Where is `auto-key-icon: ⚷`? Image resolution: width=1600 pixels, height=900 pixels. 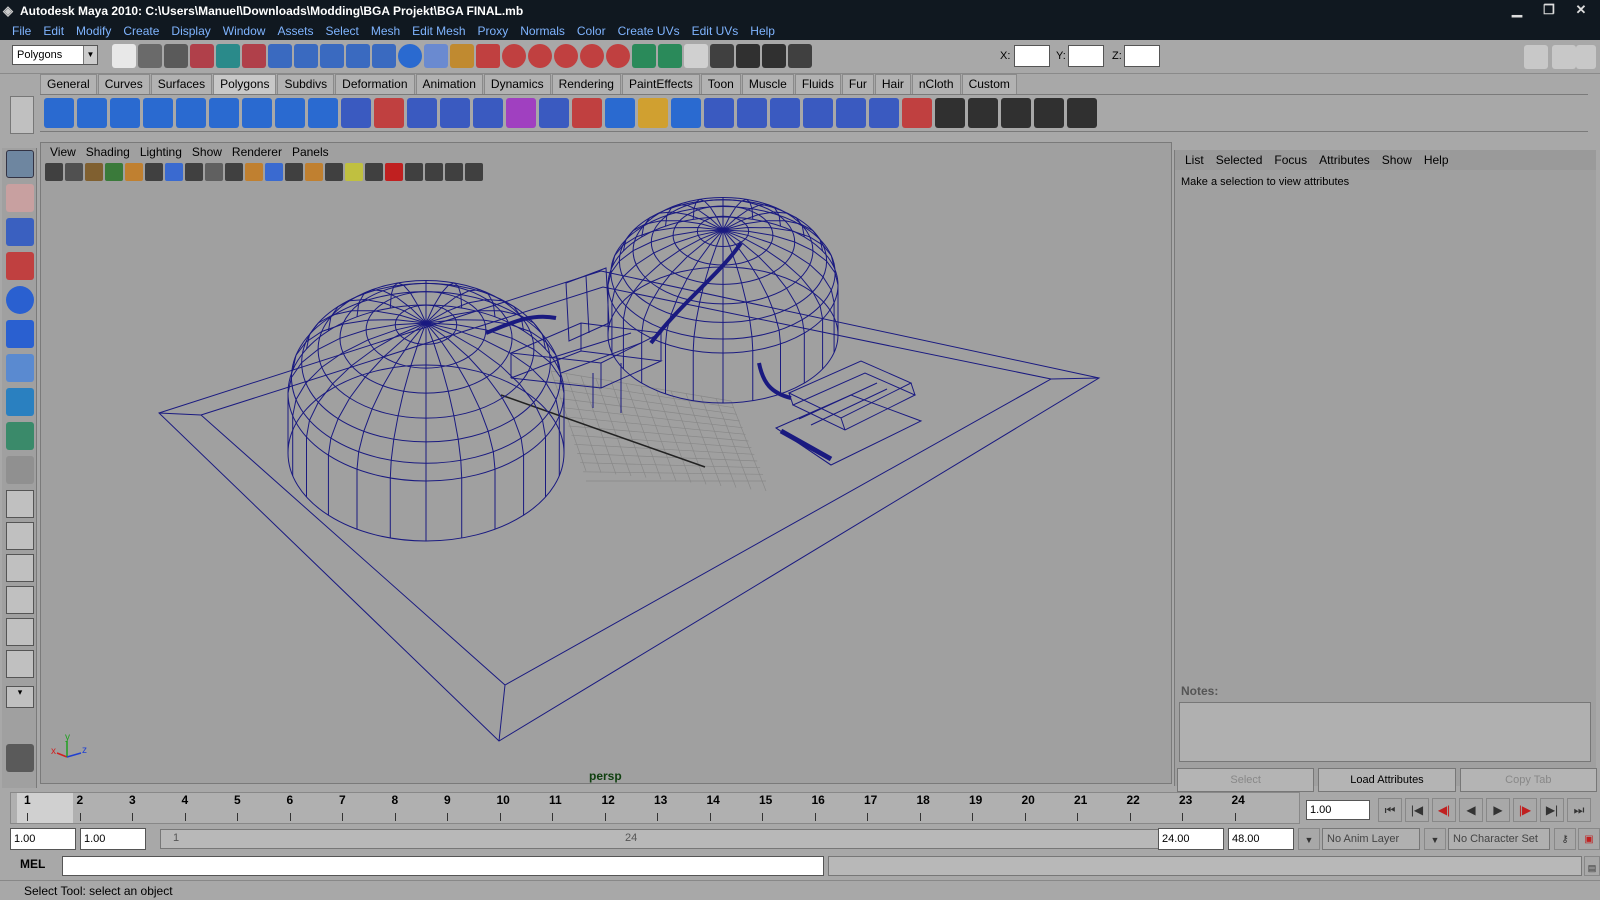
auto-key-icon: ⚷ is located at coordinates (1565, 839).